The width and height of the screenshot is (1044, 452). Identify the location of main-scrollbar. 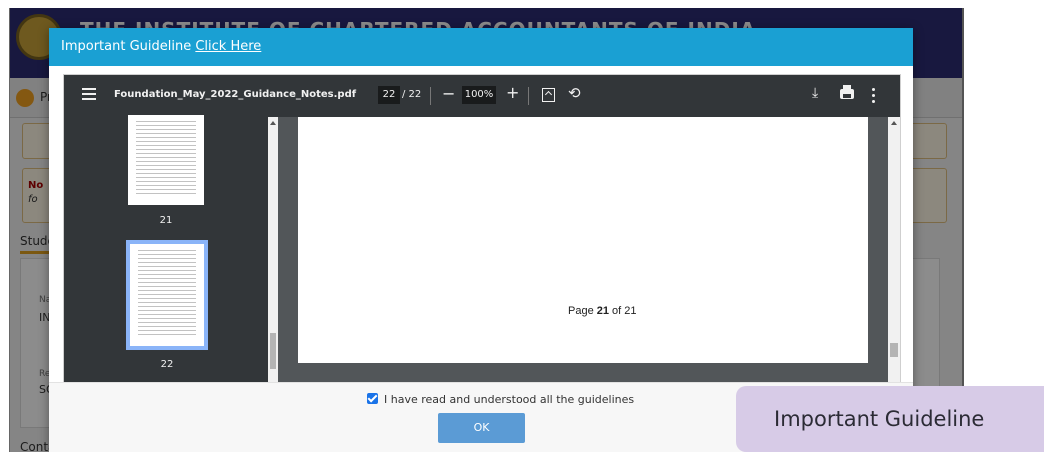
(894, 258).